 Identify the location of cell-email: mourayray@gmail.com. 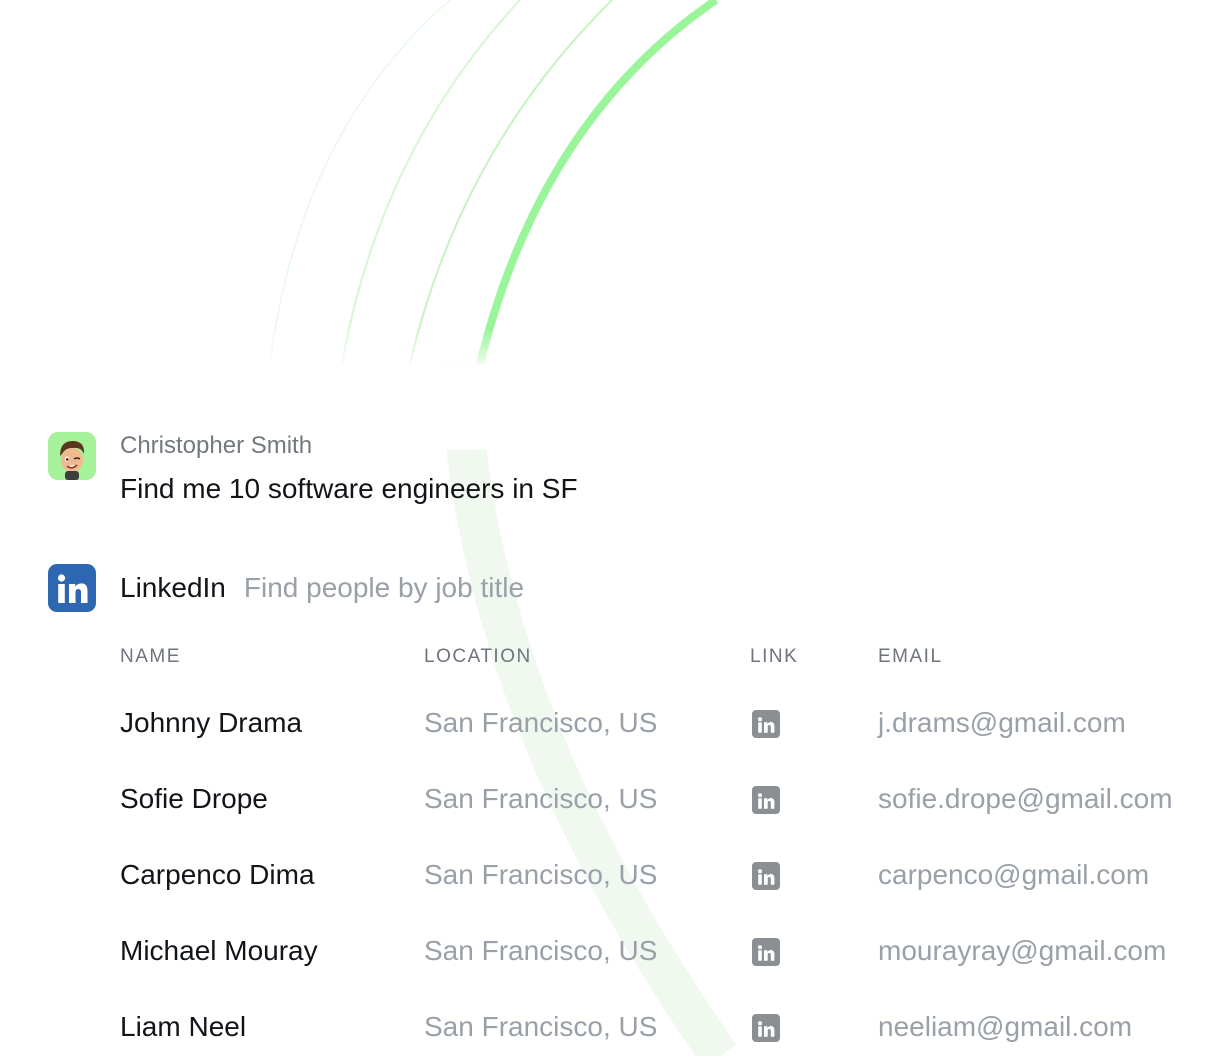
(1022, 951).